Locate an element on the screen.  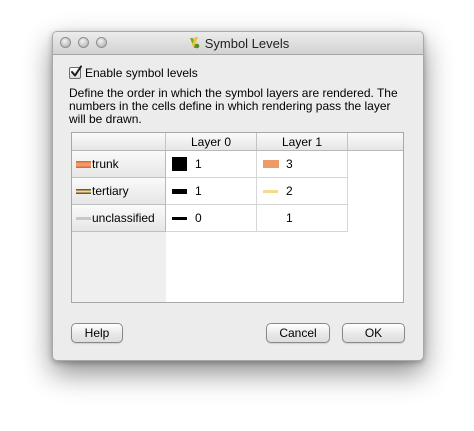
black-thin-line-symbol-icon is located at coordinates (179, 218).